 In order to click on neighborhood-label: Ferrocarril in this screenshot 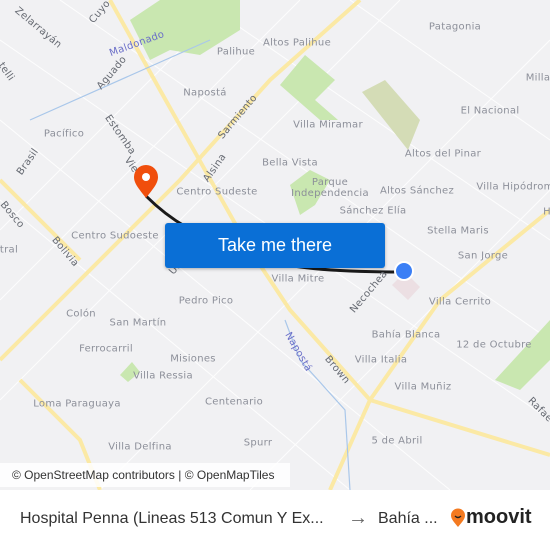, I will do `click(106, 349)`.